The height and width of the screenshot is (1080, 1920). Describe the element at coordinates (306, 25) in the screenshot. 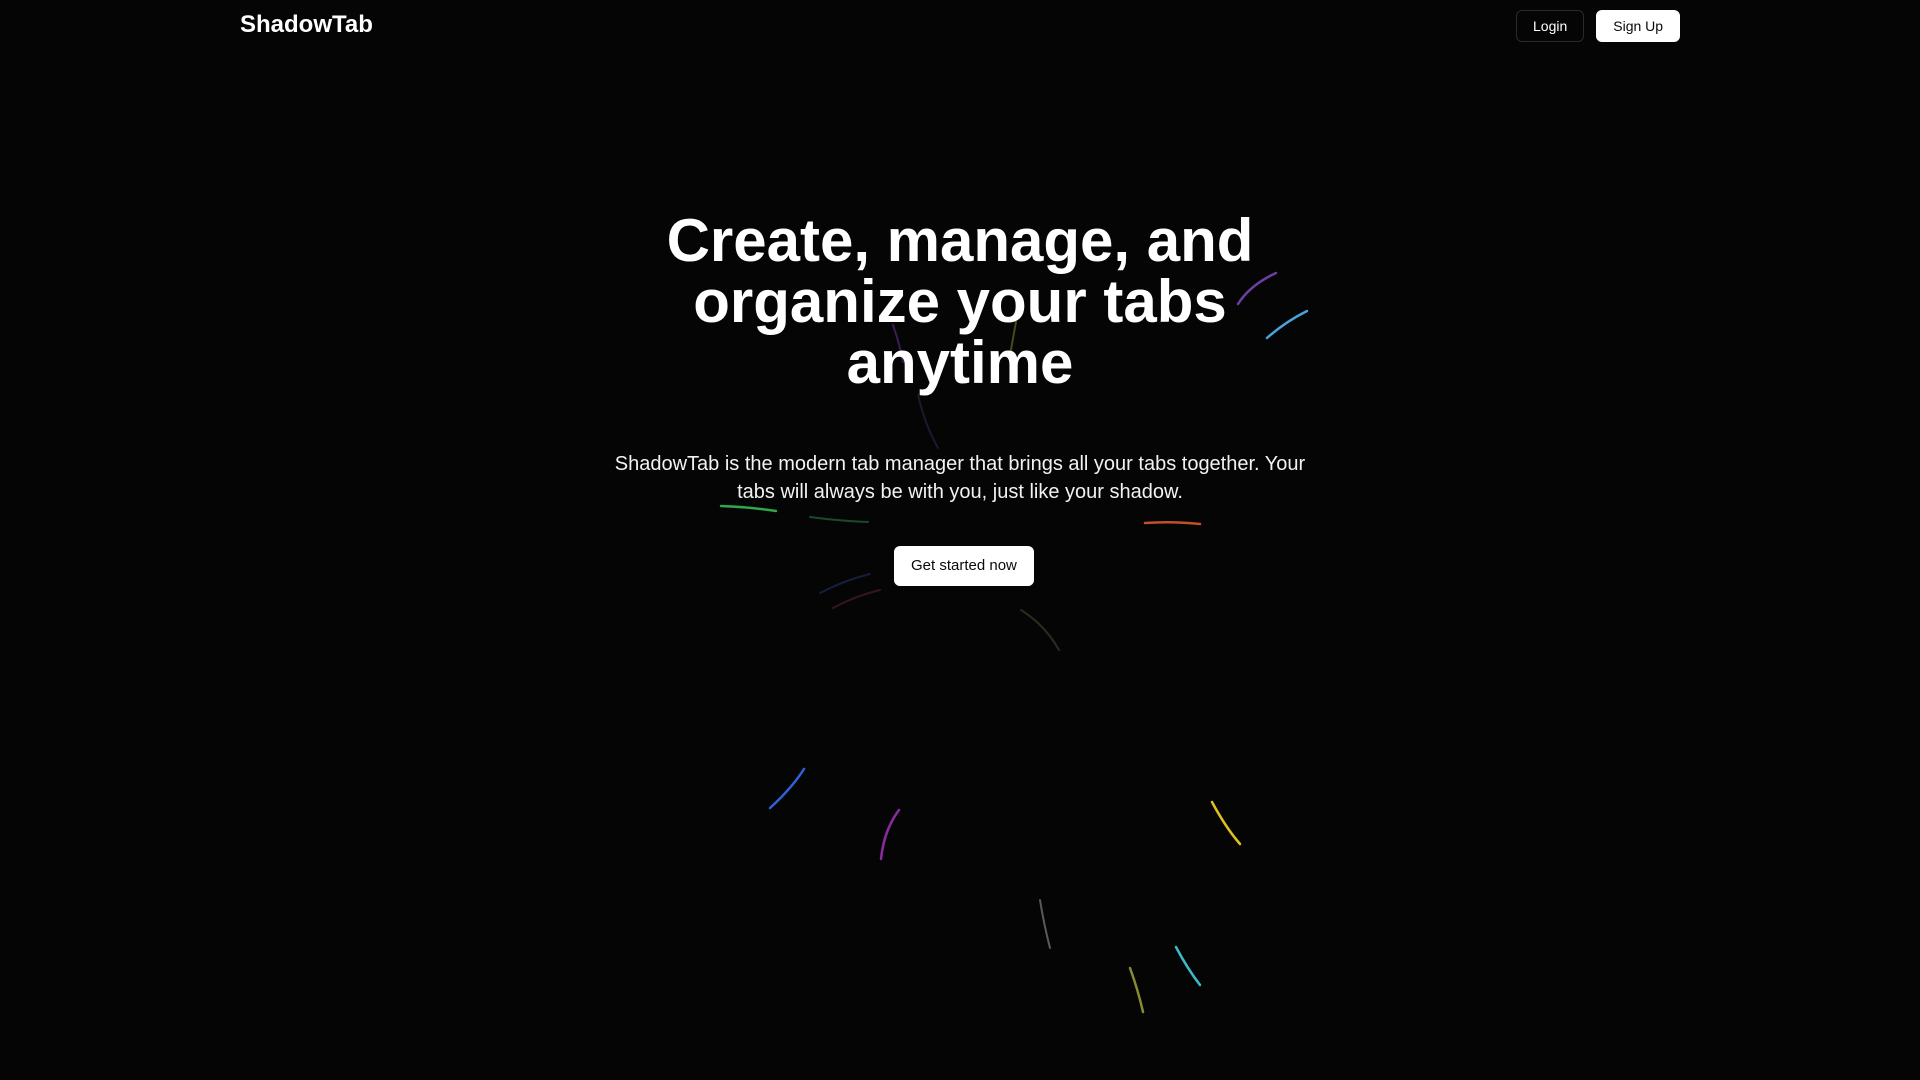

I see `brand-logo-text: ShadowTab` at that location.